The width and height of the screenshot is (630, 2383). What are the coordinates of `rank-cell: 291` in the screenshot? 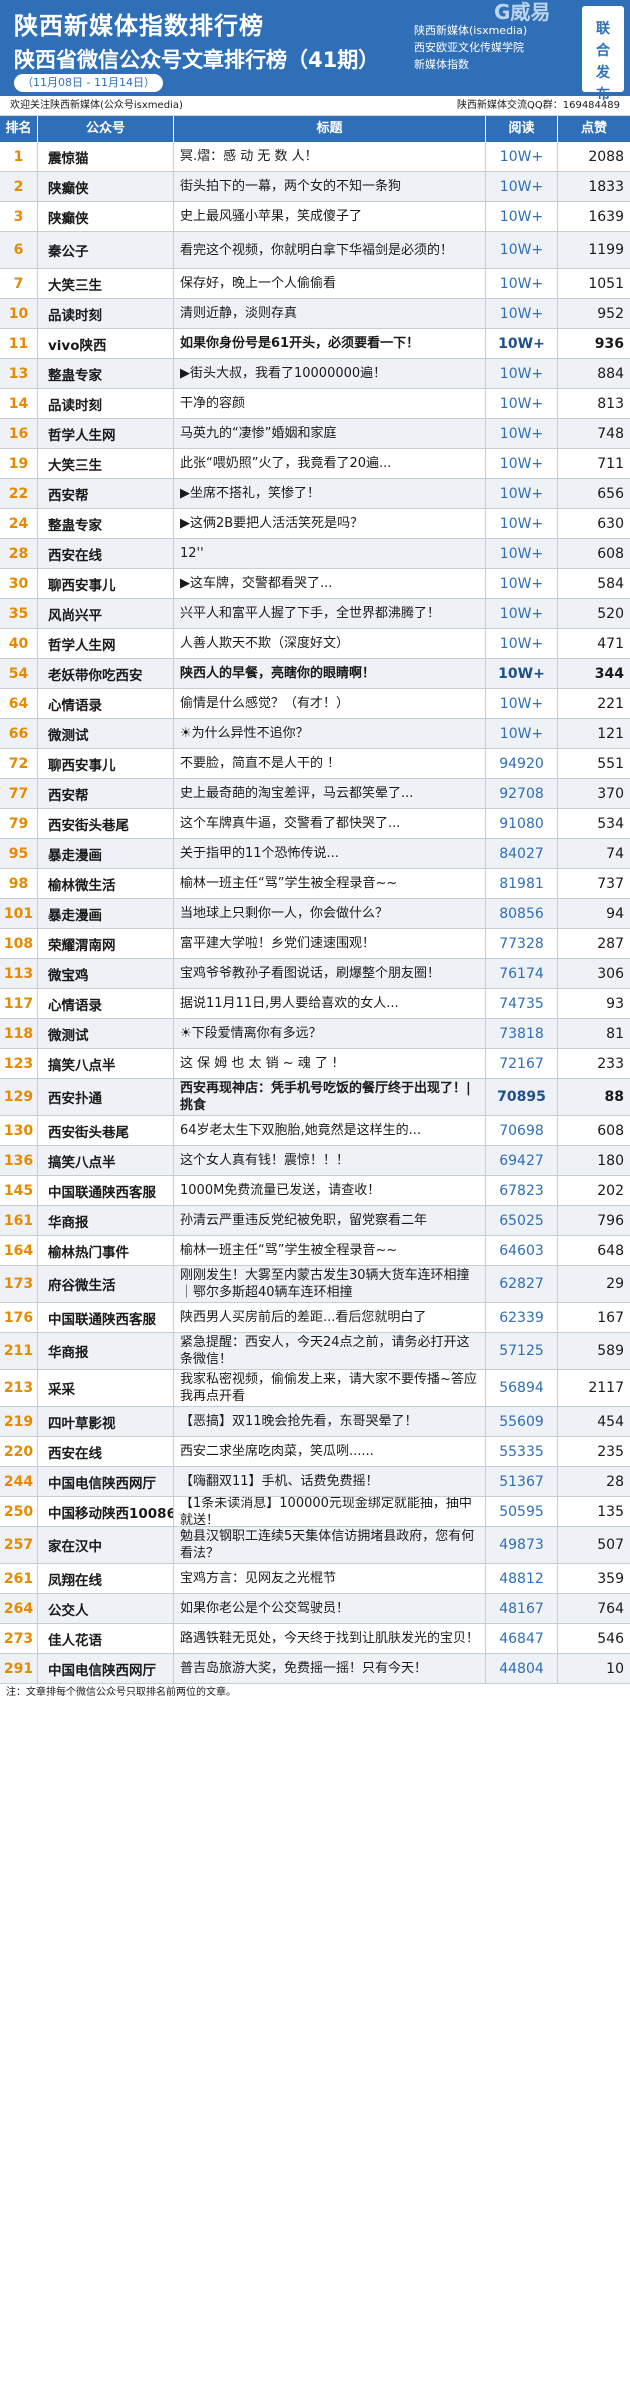 It's located at (19, 1668).